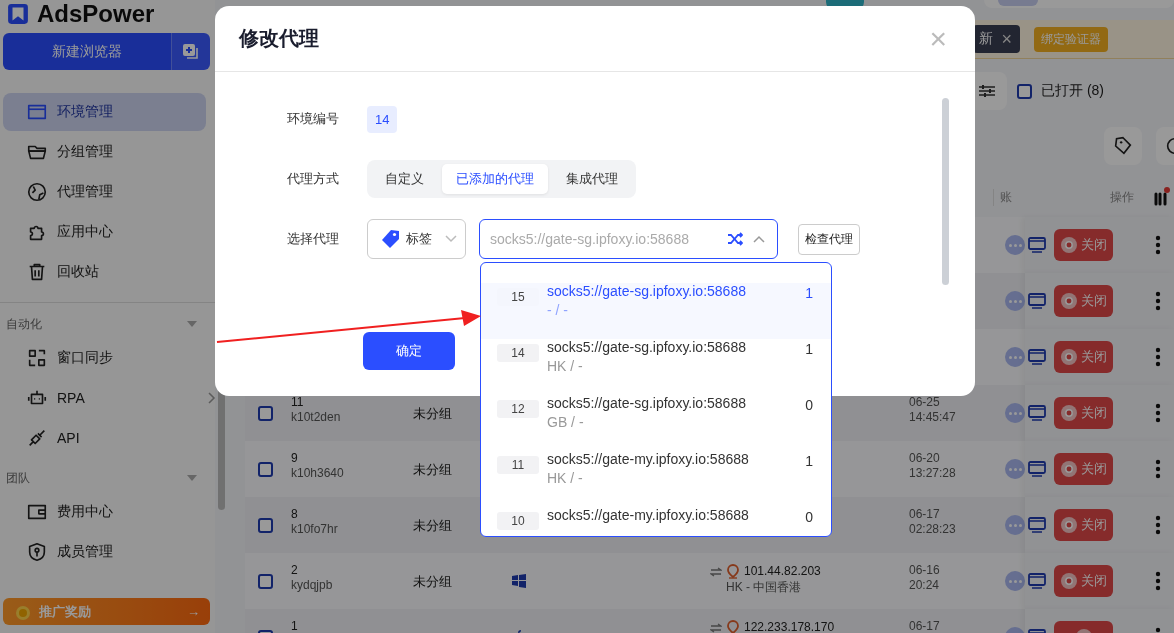 This screenshot has width=1174, height=633. Describe the element at coordinates (104, 272) in the screenshot. I see `sidebar-item: 回收站` at that location.